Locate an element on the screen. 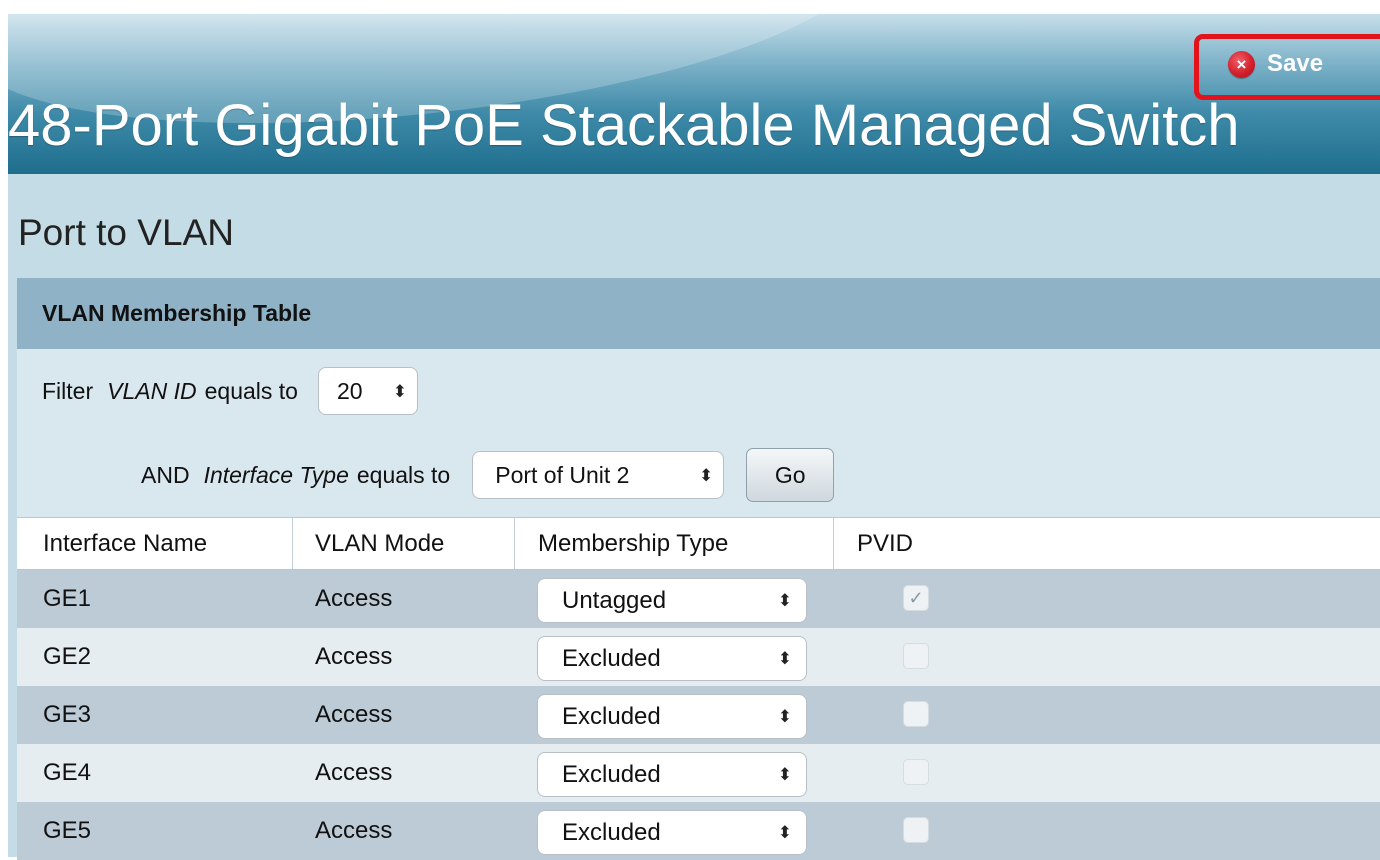 Image resolution: width=1380 pixels, height=860 pixels. column-header-pvid: PVID is located at coordinates (885, 543).